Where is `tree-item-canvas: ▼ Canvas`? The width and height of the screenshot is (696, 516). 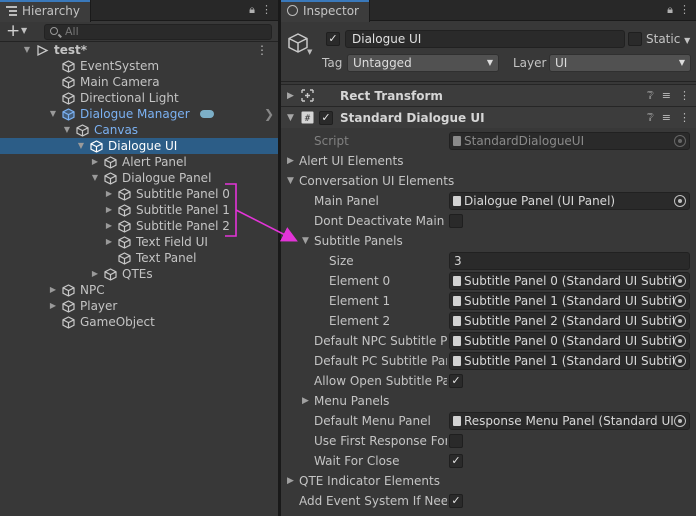 tree-item-canvas: ▼ Canvas is located at coordinates (139, 130).